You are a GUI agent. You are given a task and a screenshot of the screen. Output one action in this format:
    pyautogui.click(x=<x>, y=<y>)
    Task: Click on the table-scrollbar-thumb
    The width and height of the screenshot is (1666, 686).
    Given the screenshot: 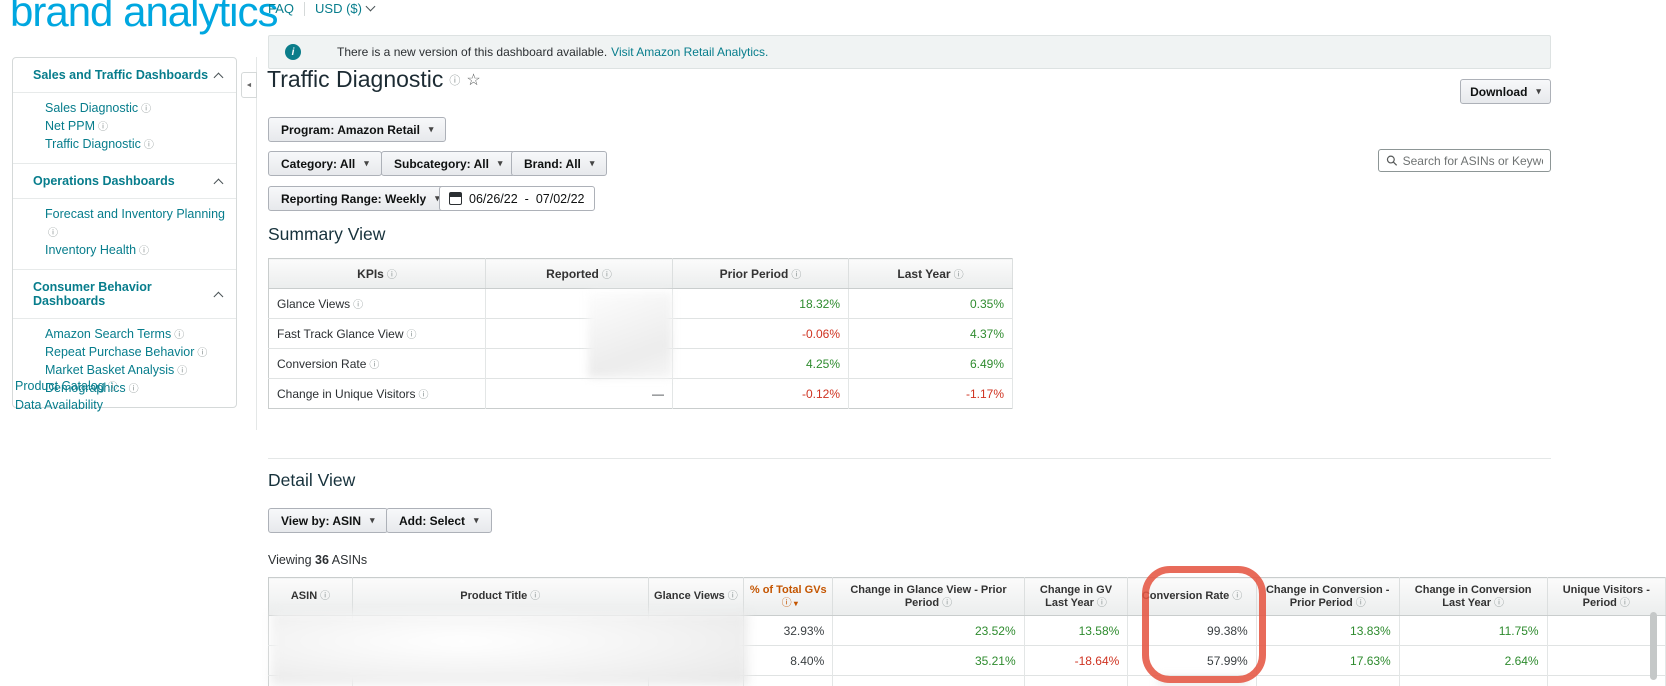 What is the action you would take?
    pyautogui.click(x=1653, y=646)
    